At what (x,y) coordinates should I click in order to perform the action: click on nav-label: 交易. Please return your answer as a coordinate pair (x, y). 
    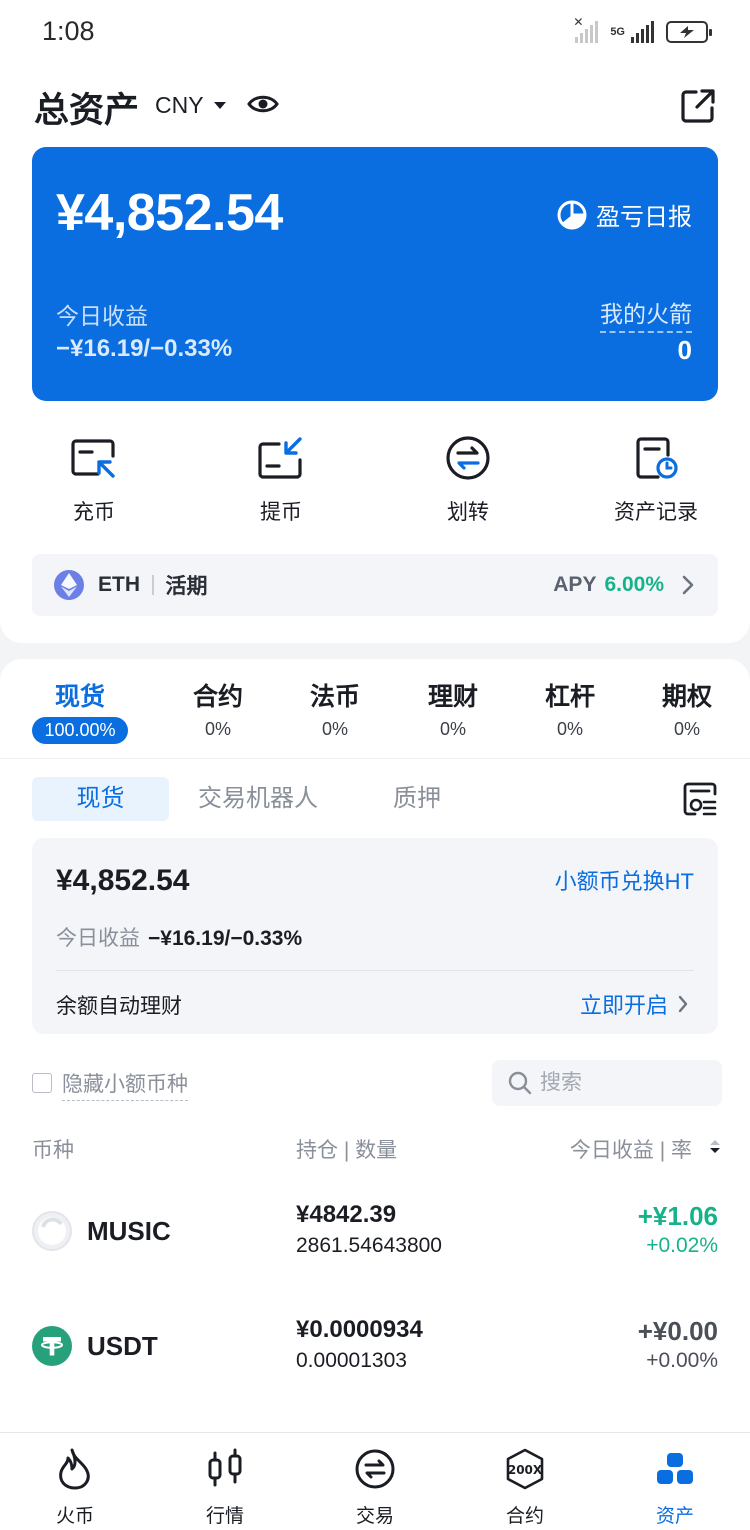
    Looking at the image, I should click on (374, 1516).